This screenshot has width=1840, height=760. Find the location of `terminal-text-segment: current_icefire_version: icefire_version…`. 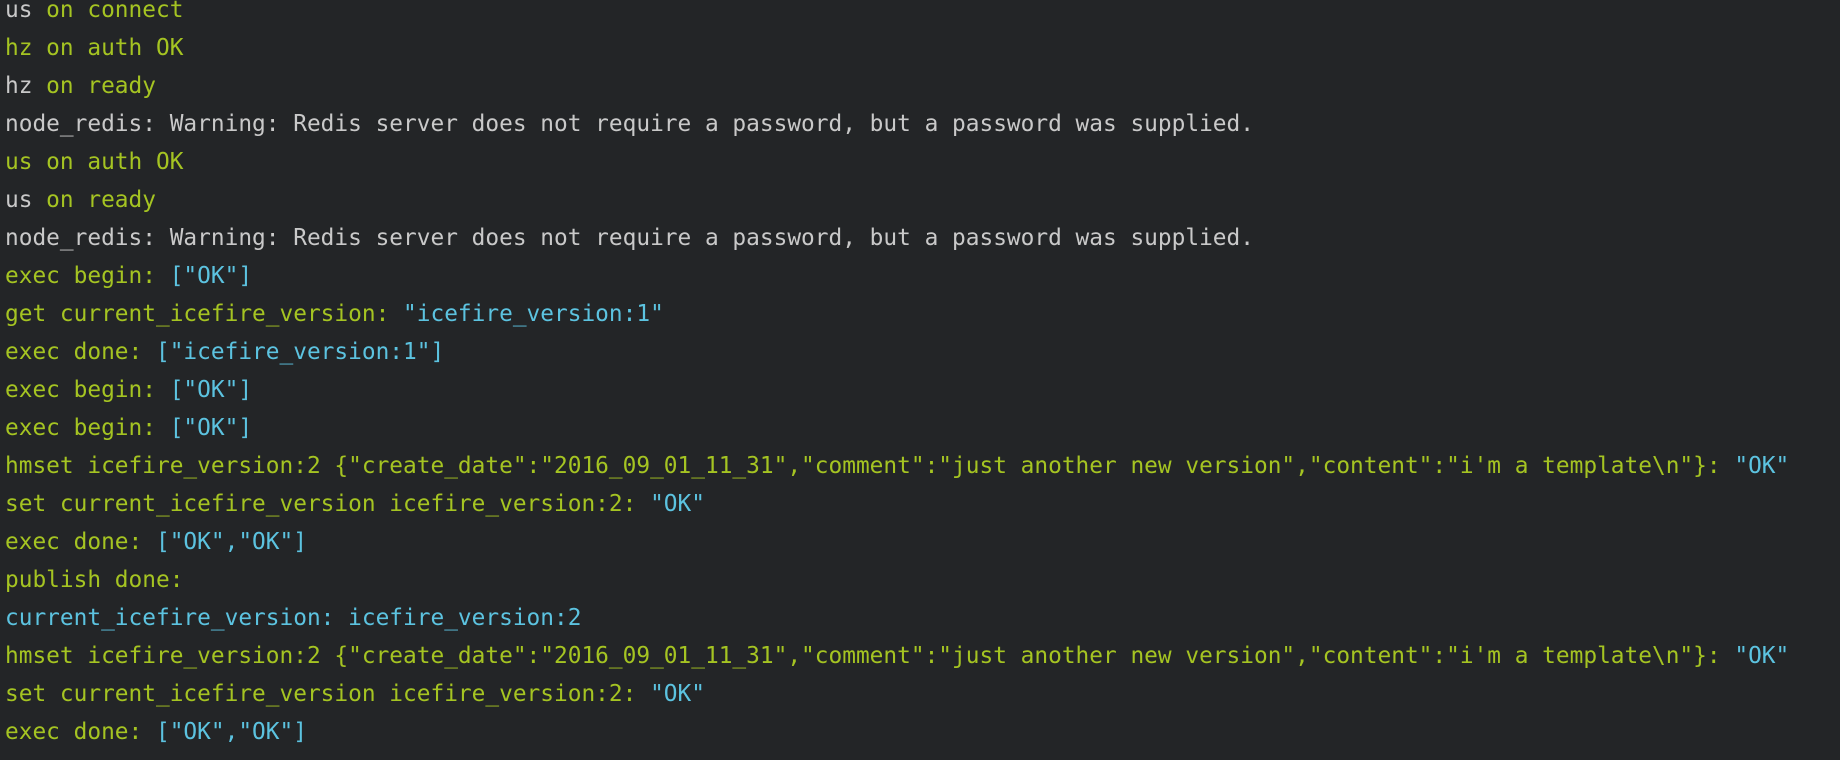

terminal-text-segment: current_icefire_version: icefire_version… is located at coordinates (293, 618).